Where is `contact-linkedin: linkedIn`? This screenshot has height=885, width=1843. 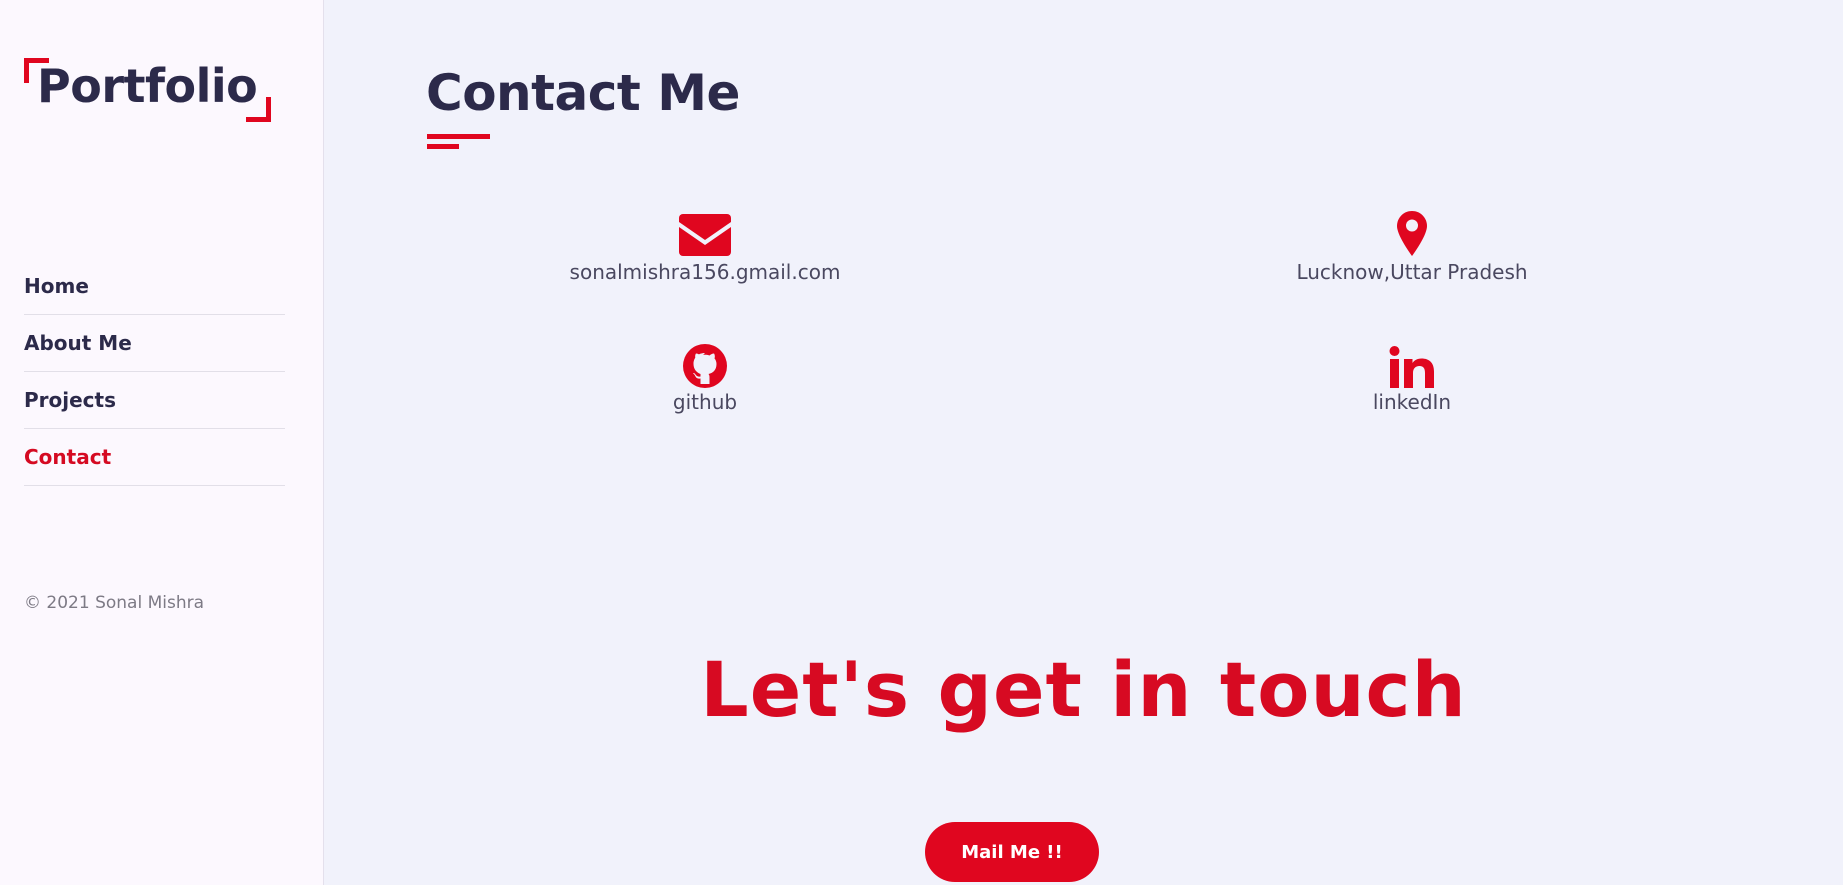 contact-linkedin: linkedIn is located at coordinates (1412, 378).